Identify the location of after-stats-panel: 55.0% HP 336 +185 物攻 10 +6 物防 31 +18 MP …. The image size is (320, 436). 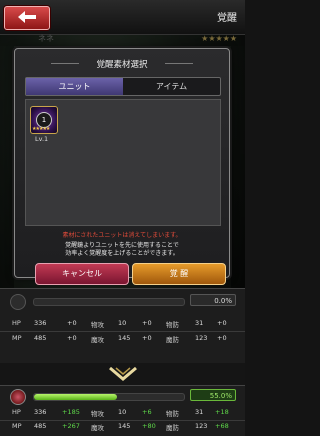
(122, 410).